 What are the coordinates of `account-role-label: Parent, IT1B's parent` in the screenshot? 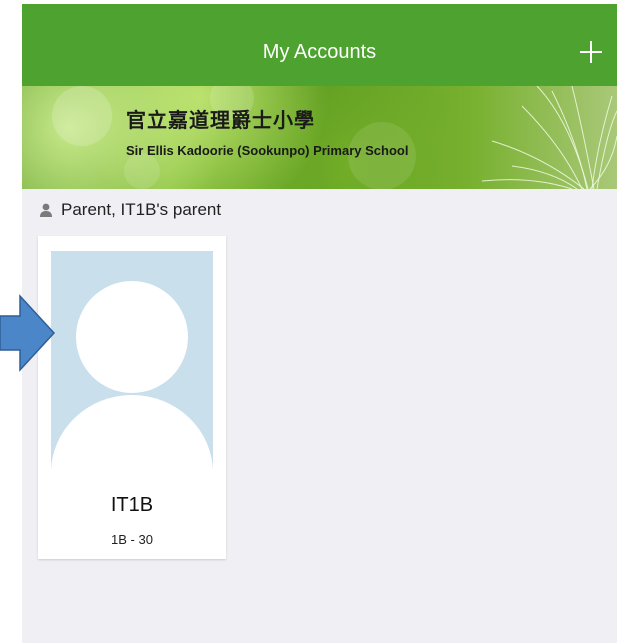 It's located at (141, 209).